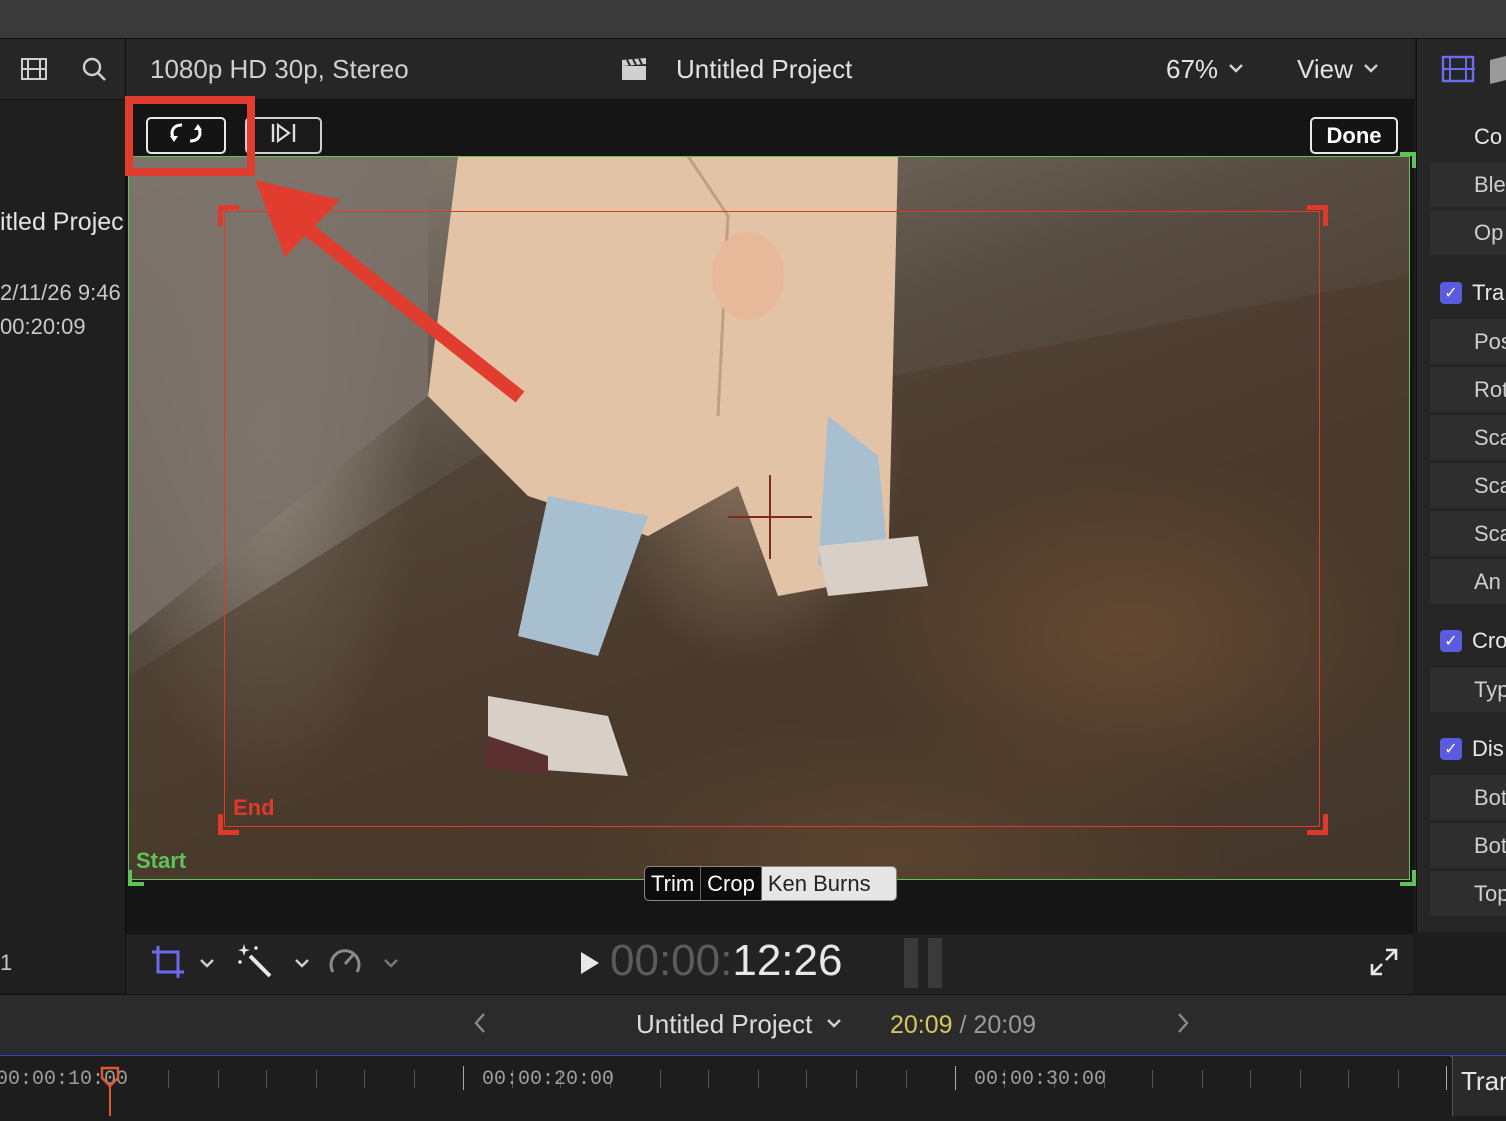 The width and height of the screenshot is (1506, 1121). Describe the element at coordinates (819, 883) in the screenshot. I see `mode-ken-burns: Ken Burns` at that location.